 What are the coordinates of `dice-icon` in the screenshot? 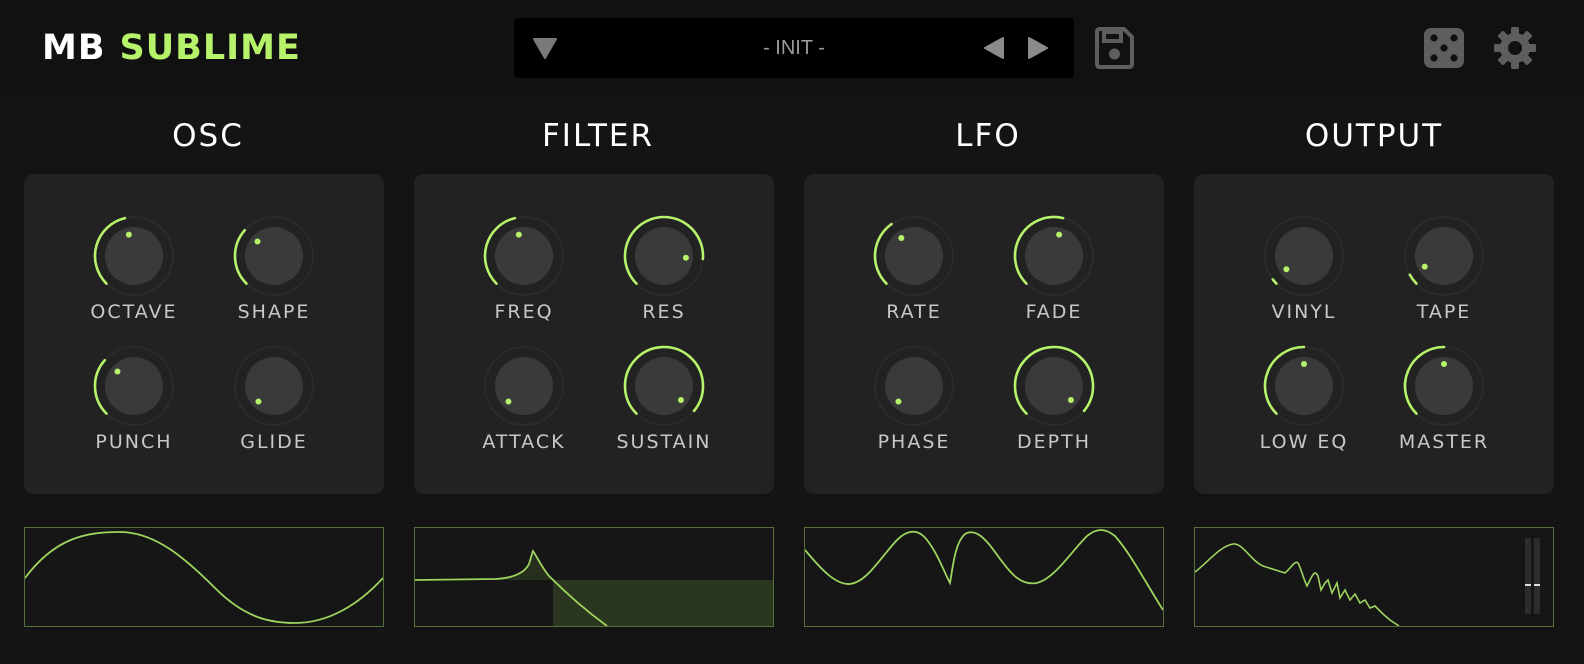 It's located at (1444, 48).